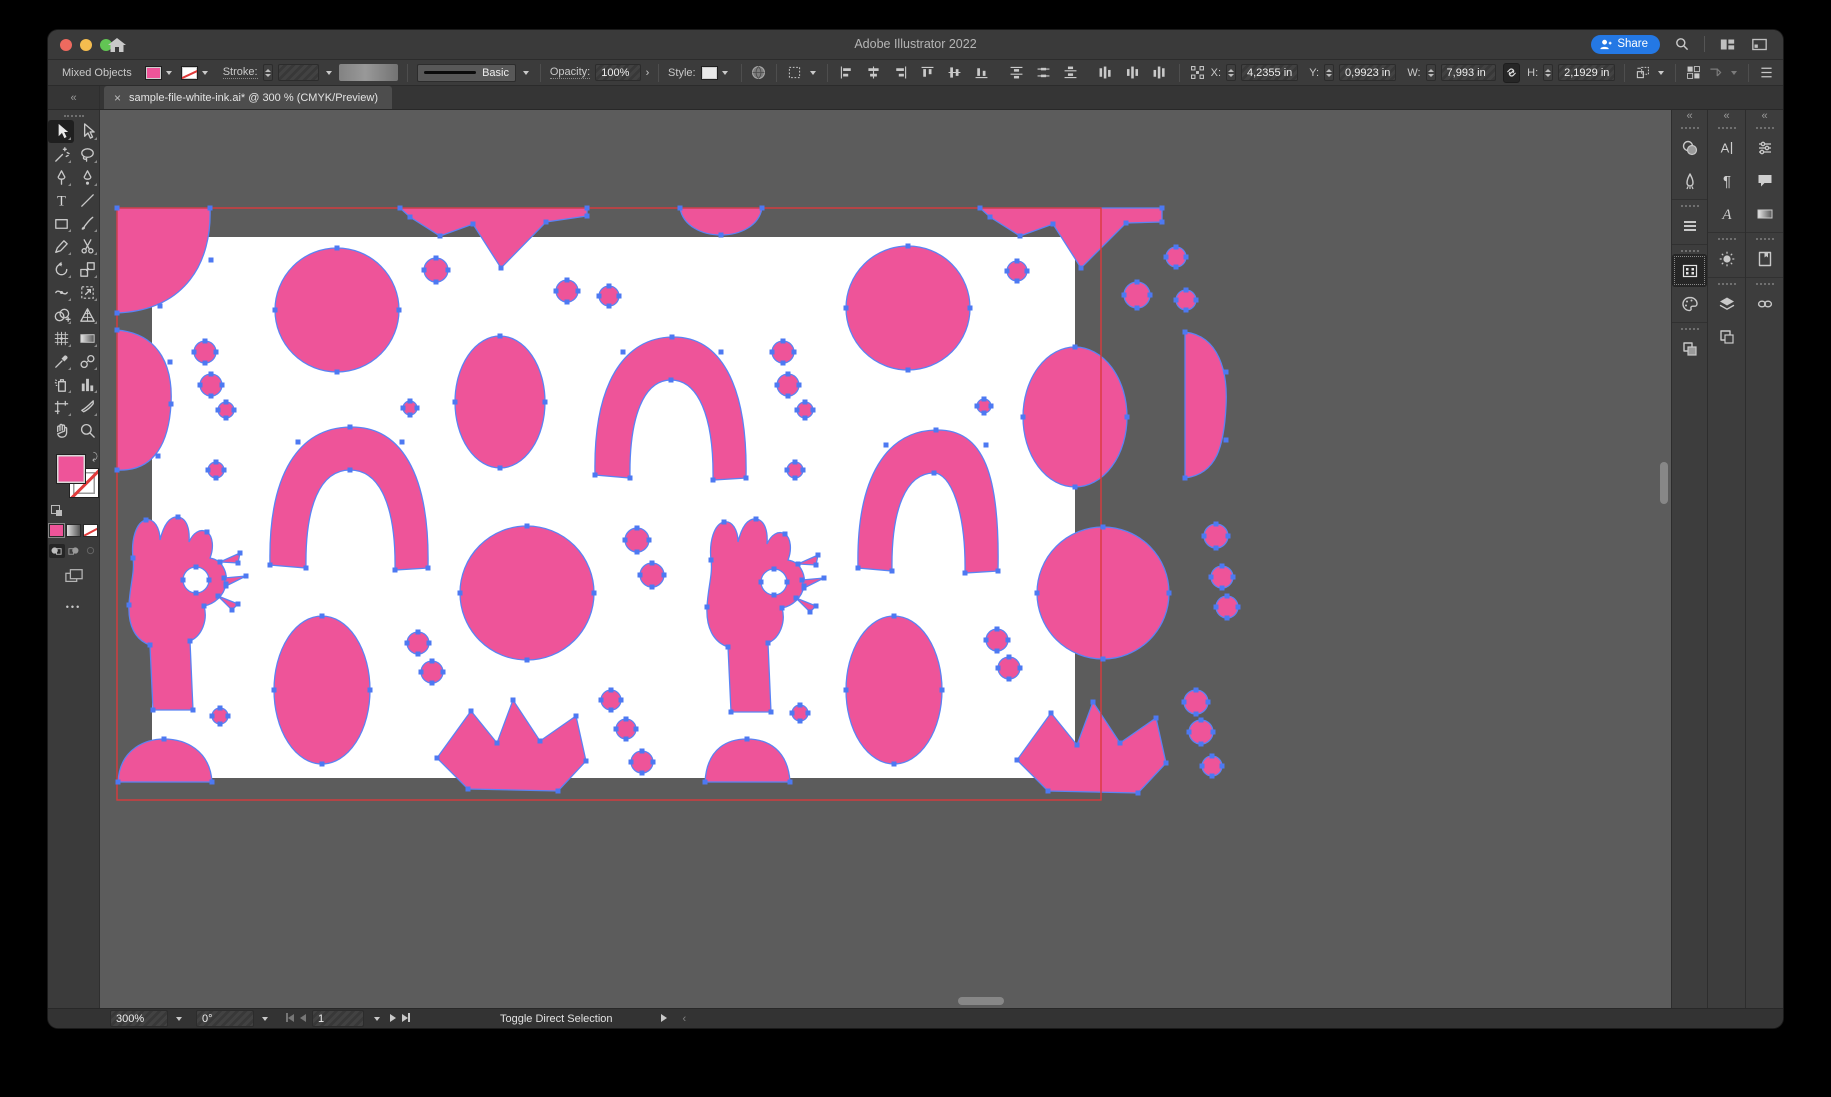 The image size is (1831, 1097). Describe the element at coordinates (61, 338) in the screenshot. I see `tool-mesh` at that location.